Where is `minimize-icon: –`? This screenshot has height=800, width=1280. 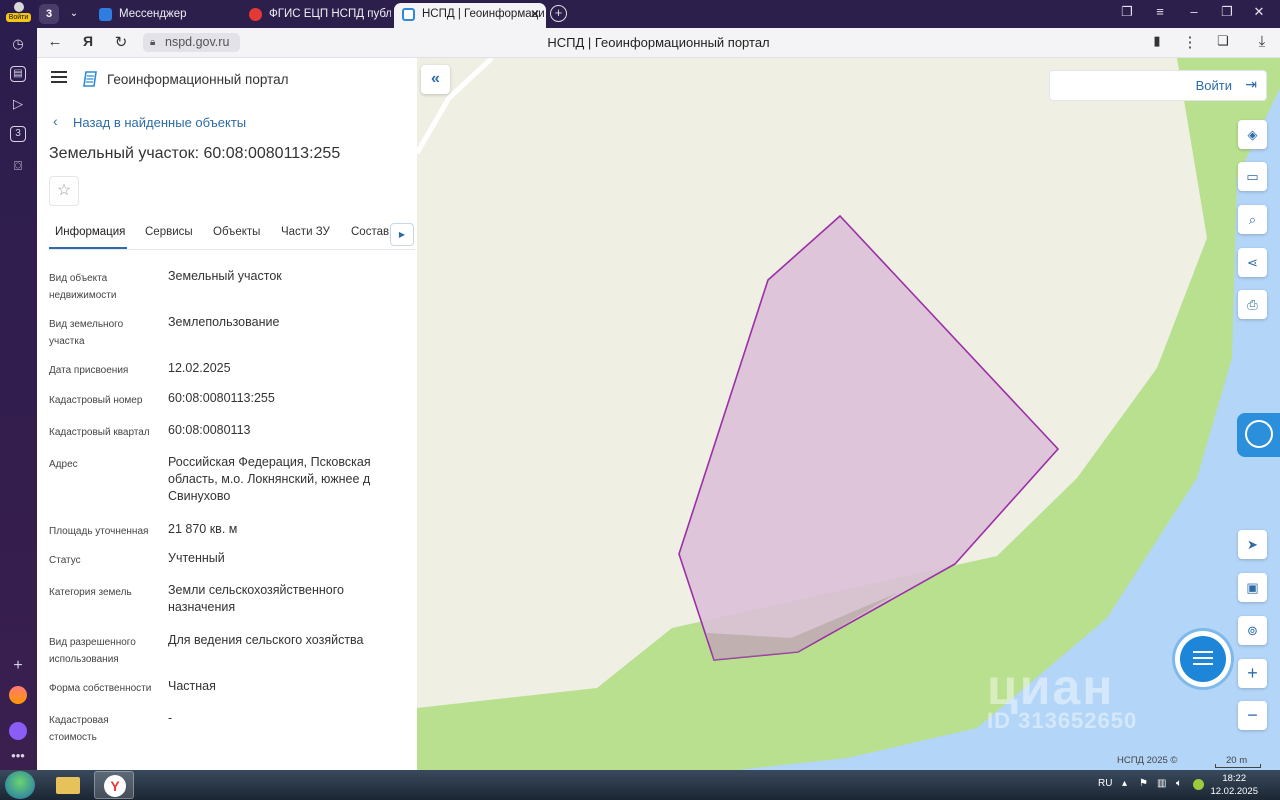
minimize-icon: – is located at coordinates (1194, 11).